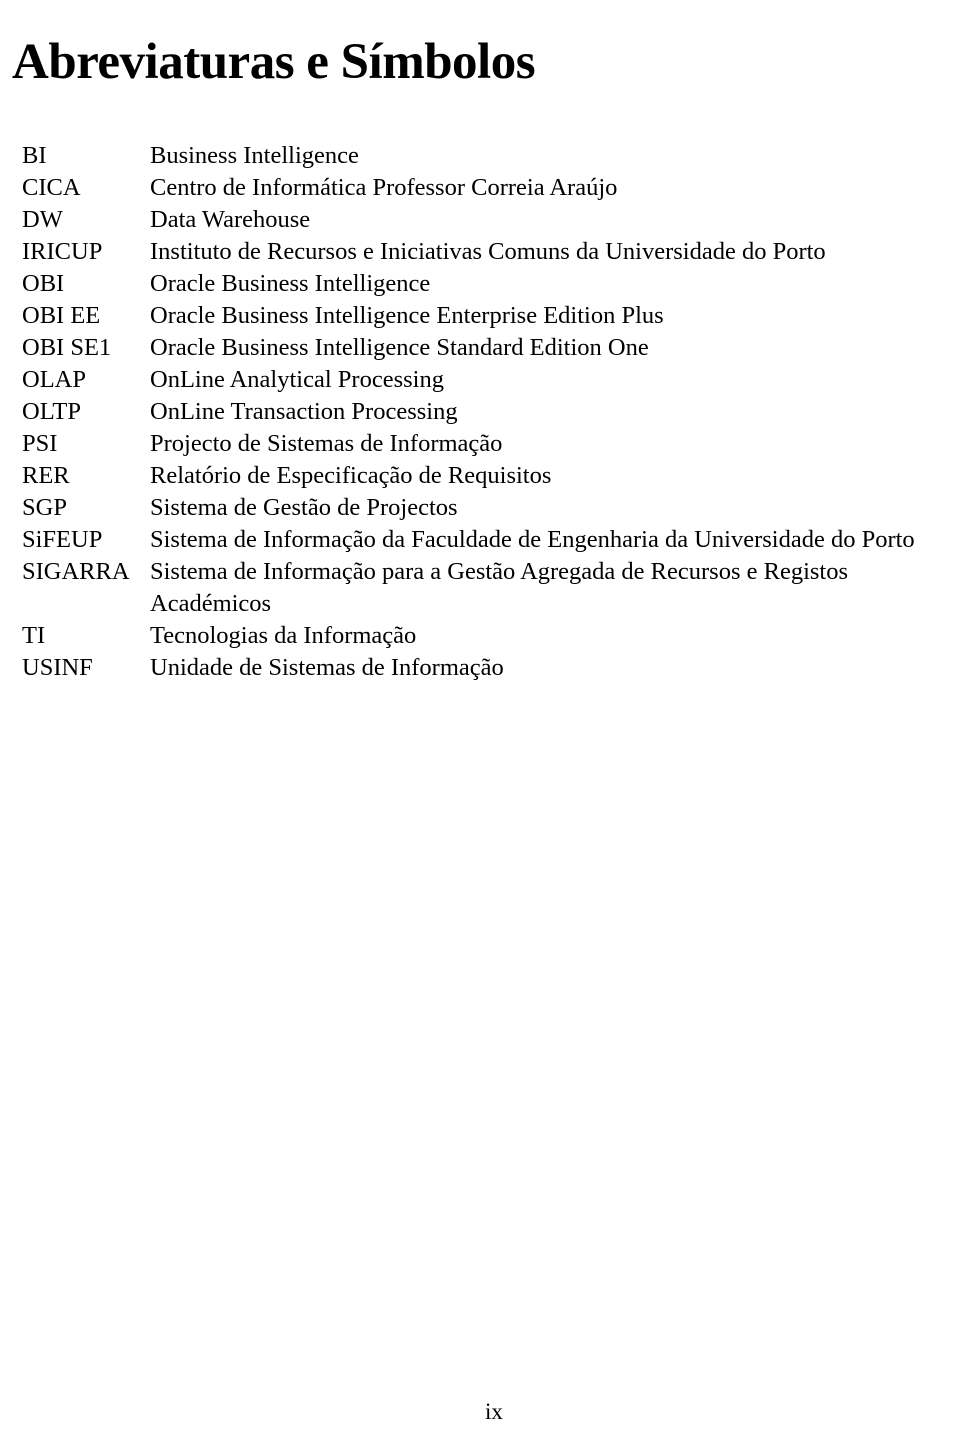 The image size is (960, 1438). What do you see at coordinates (57, 667) in the screenshot?
I see `abbreviation-term: USINF` at bounding box center [57, 667].